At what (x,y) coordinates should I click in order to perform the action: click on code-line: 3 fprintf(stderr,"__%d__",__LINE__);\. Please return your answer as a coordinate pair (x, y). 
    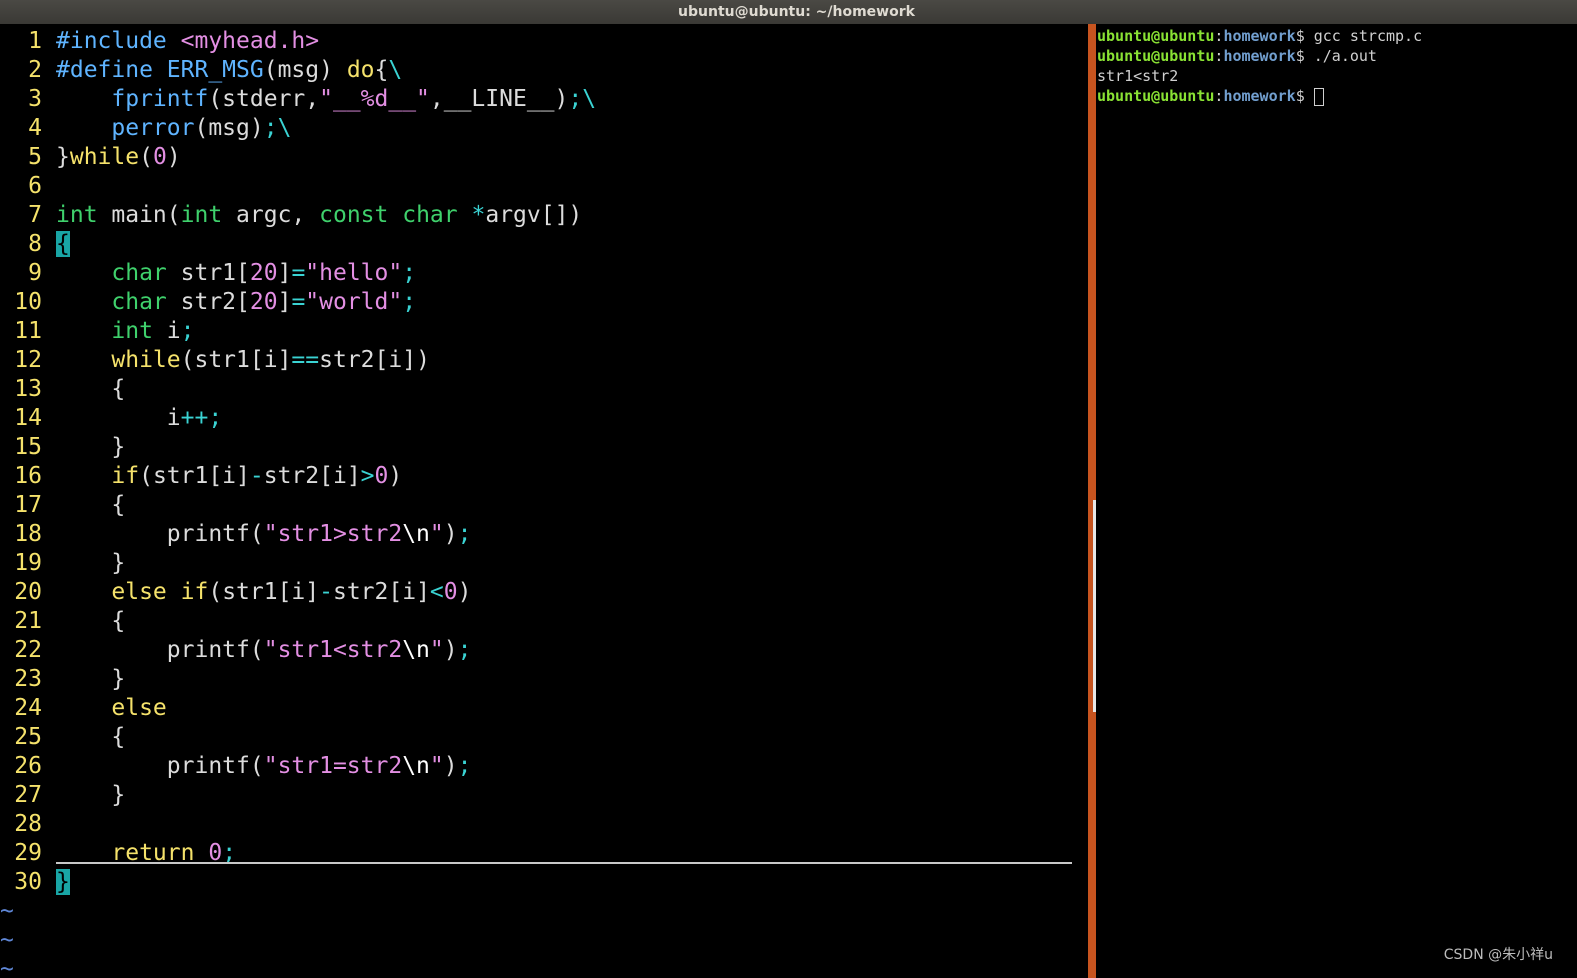
    Looking at the image, I should click on (298, 99).